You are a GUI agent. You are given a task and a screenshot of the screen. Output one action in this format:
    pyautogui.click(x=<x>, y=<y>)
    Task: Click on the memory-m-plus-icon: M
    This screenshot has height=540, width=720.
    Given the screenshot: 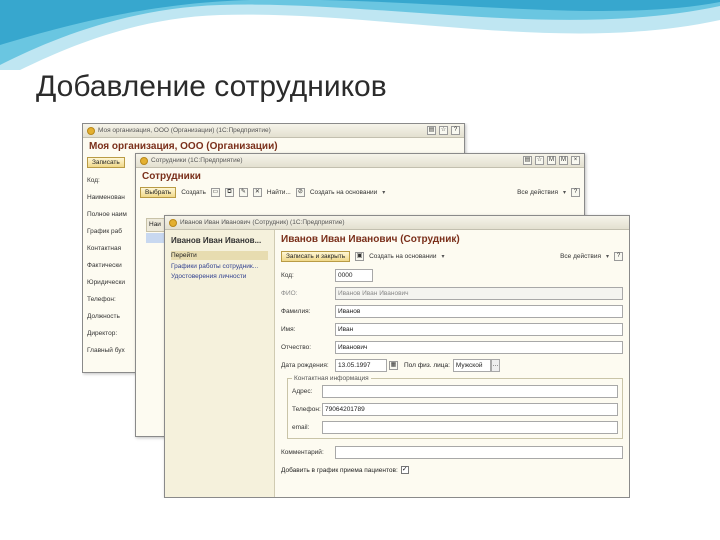 What is the action you would take?
    pyautogui.click(x=563, y=160)
    